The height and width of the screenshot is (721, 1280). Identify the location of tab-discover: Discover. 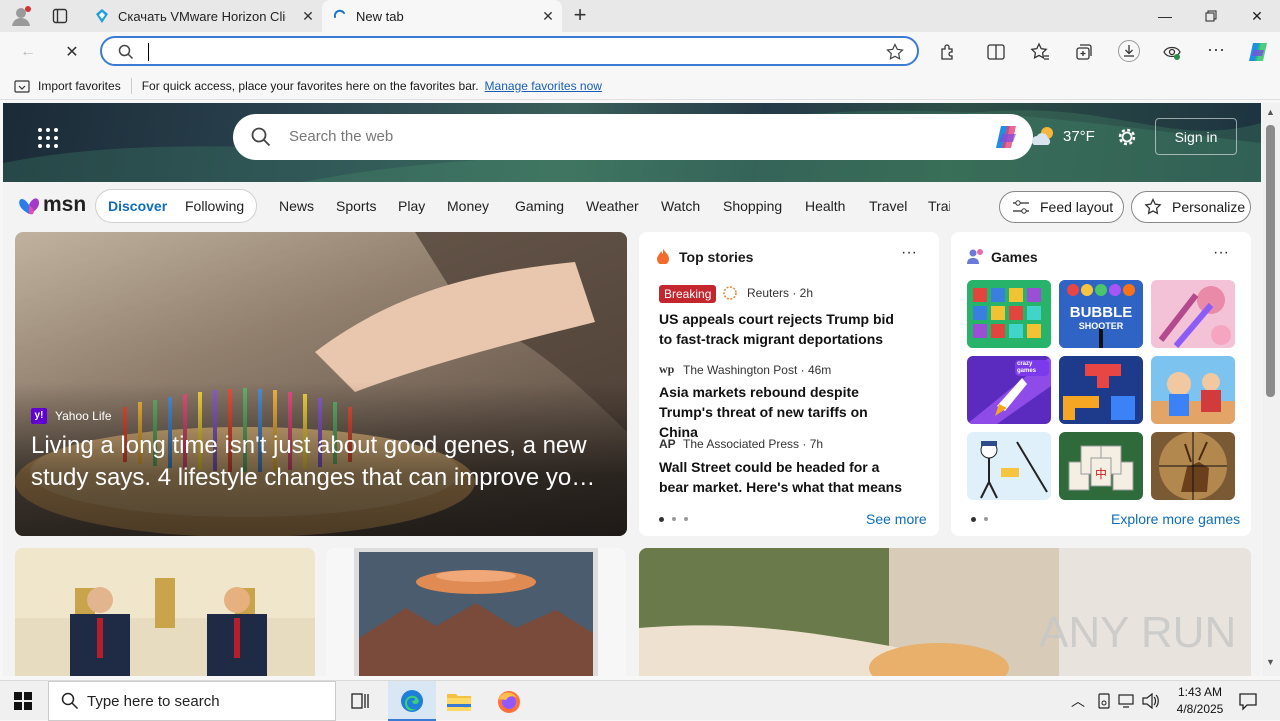
(137, 206).